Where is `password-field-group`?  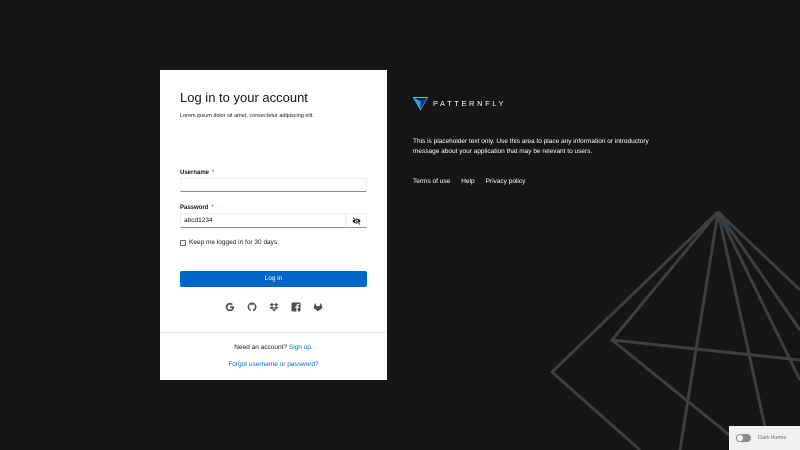 password-field-group is located at coordinates (273, 220).